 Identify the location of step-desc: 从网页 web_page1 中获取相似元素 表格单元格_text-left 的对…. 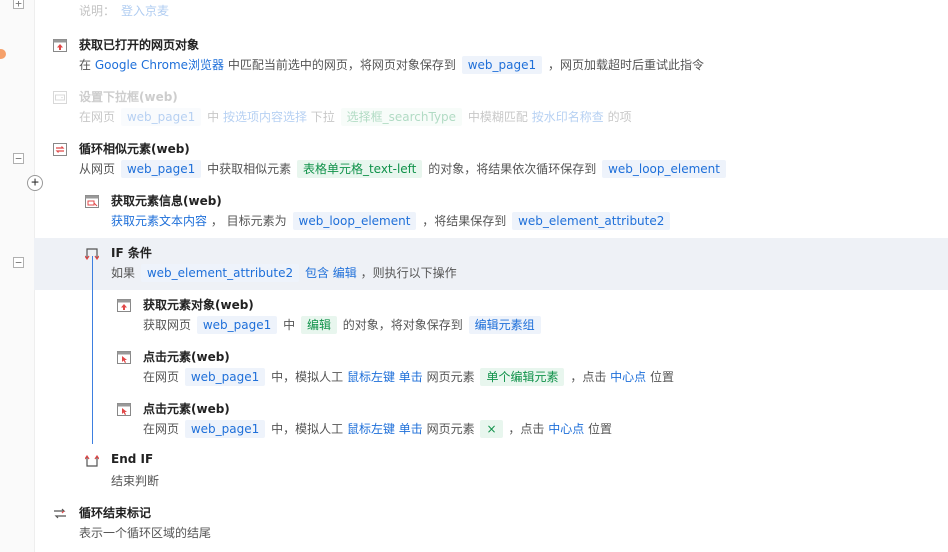
(403, 169).